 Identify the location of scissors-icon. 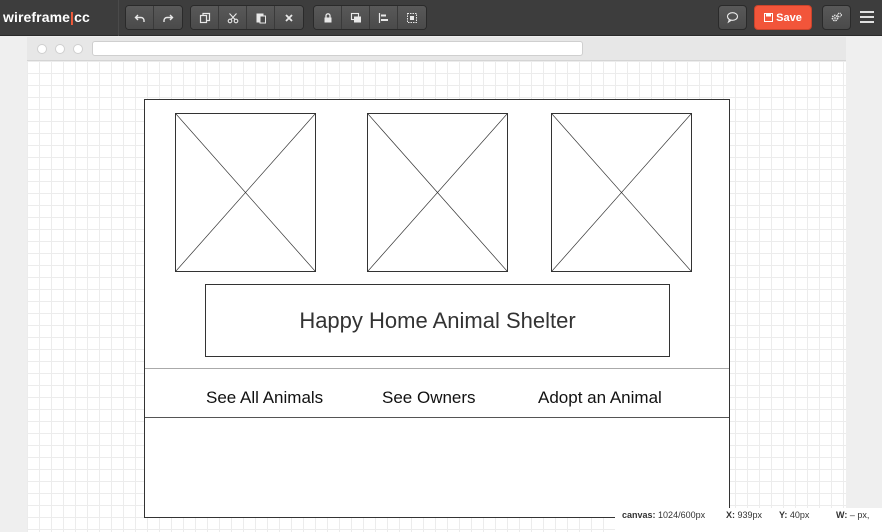
(232, 17).